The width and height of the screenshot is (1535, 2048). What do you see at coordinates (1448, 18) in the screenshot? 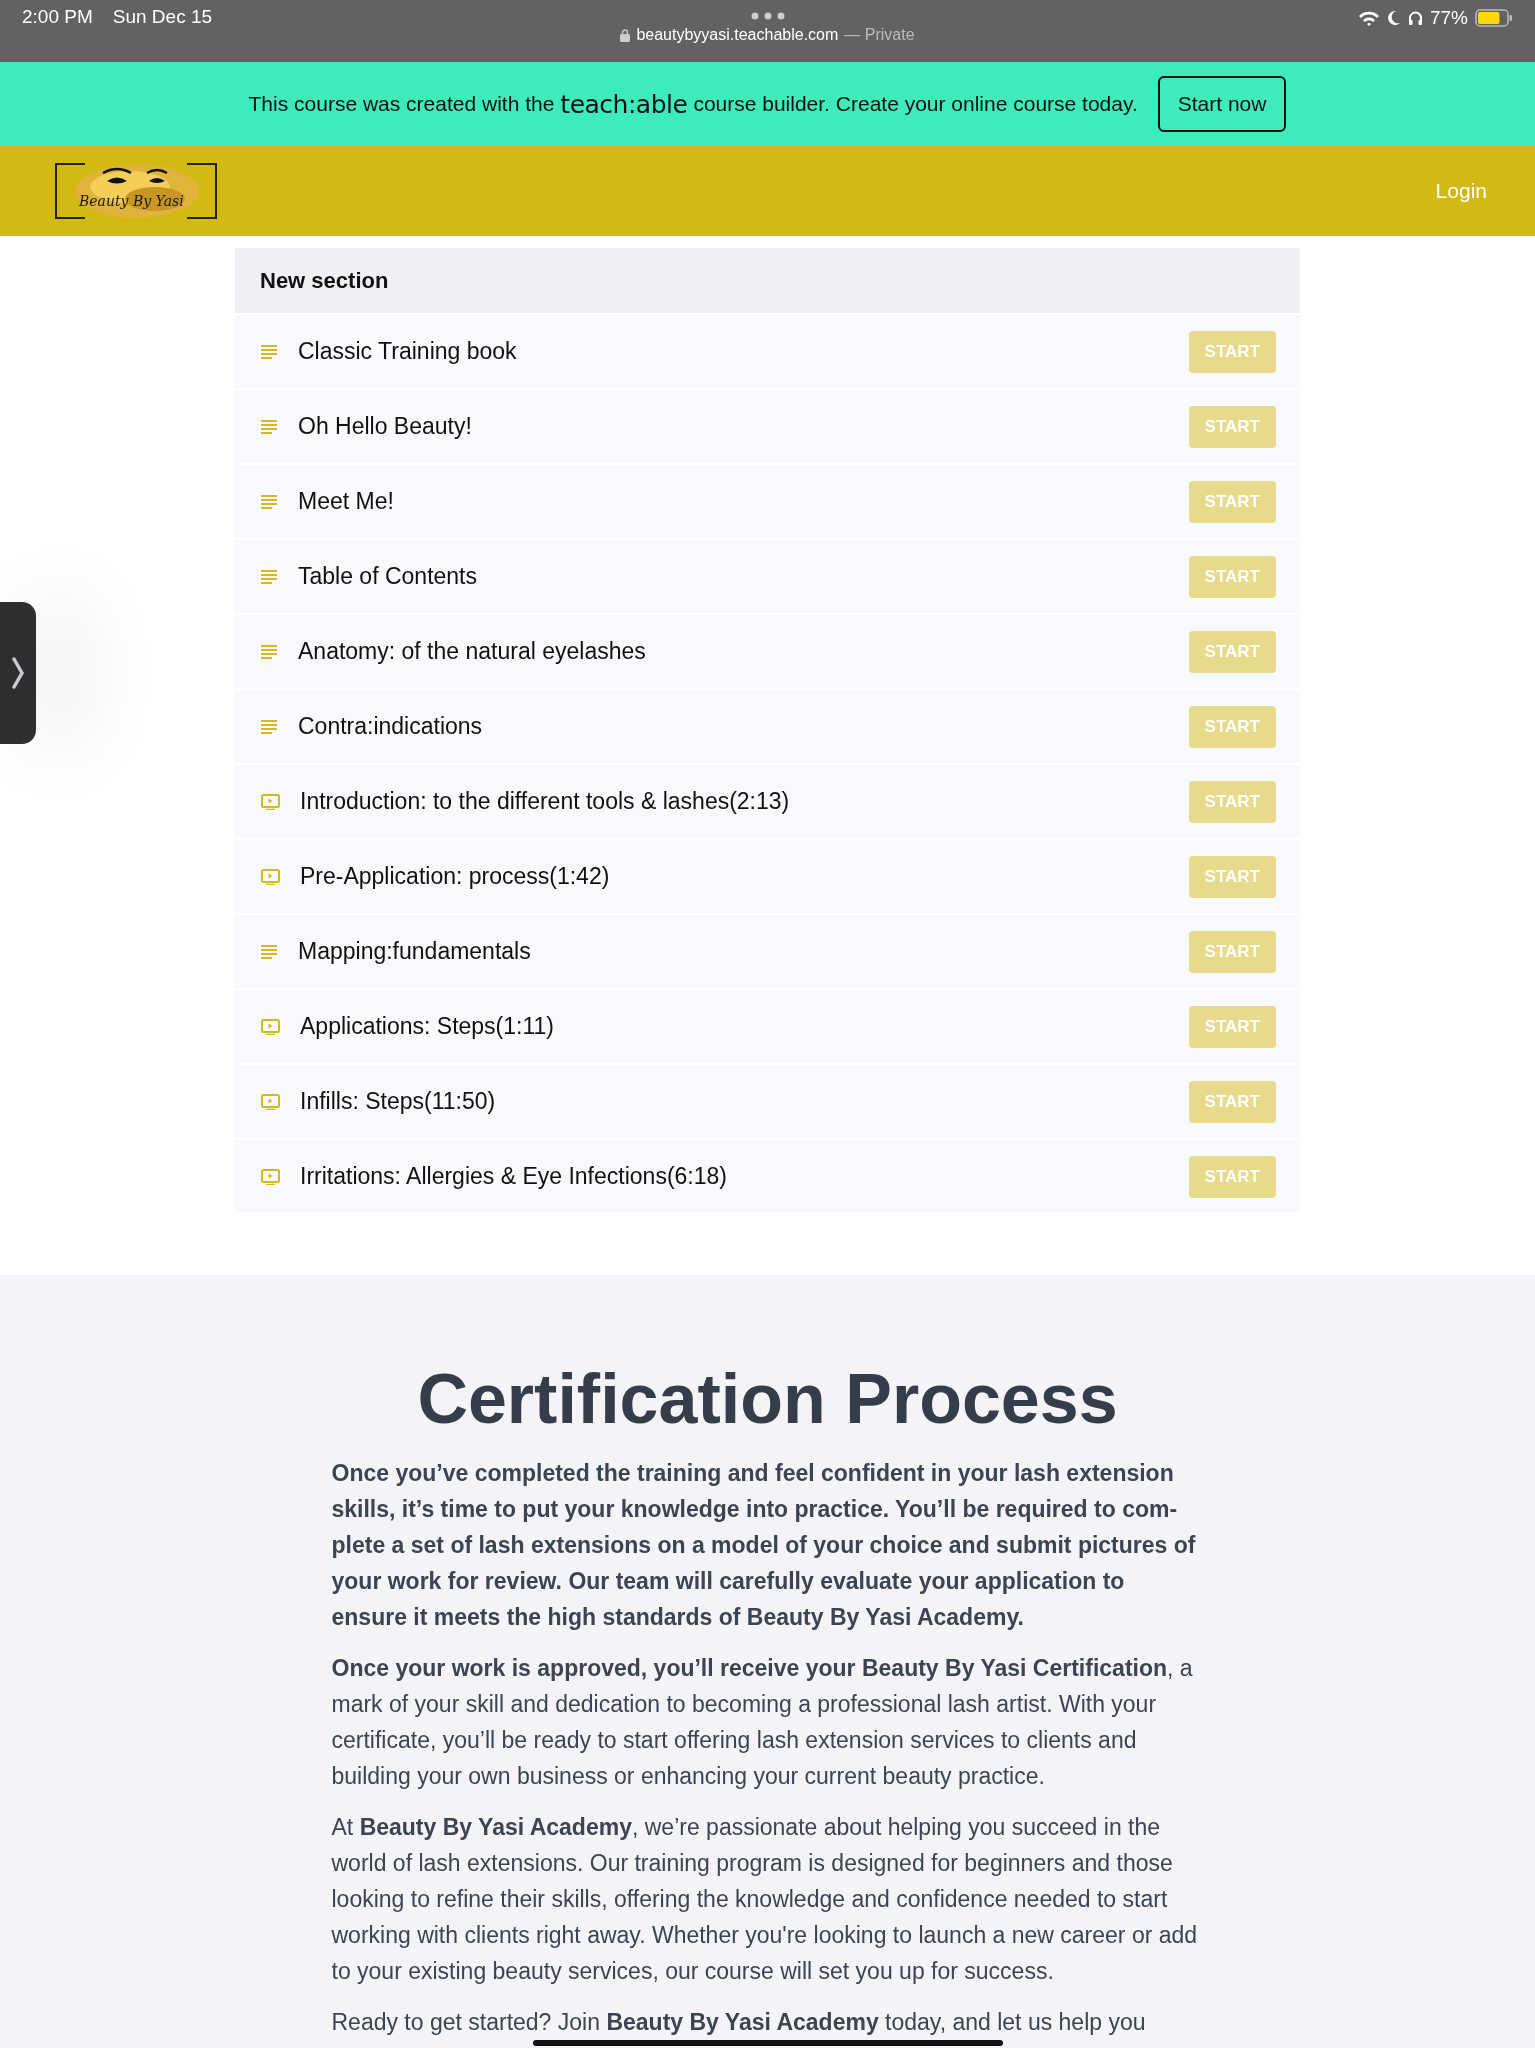
I see `battery-percent: 77%` at bounding box center [1448, 18].